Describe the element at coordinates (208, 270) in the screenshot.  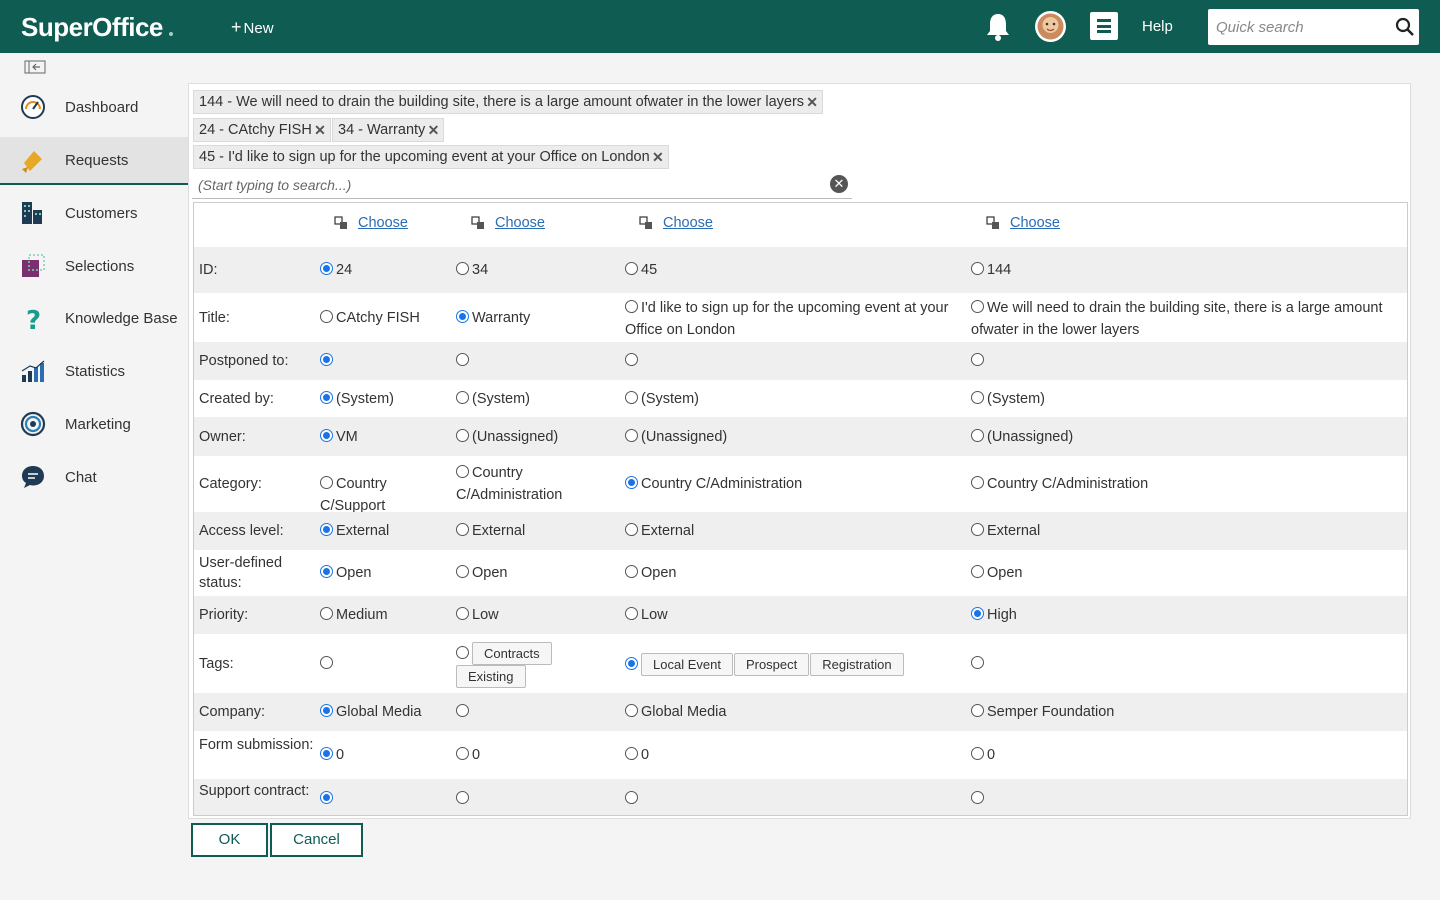
I see `field-label: ID:` at that location.